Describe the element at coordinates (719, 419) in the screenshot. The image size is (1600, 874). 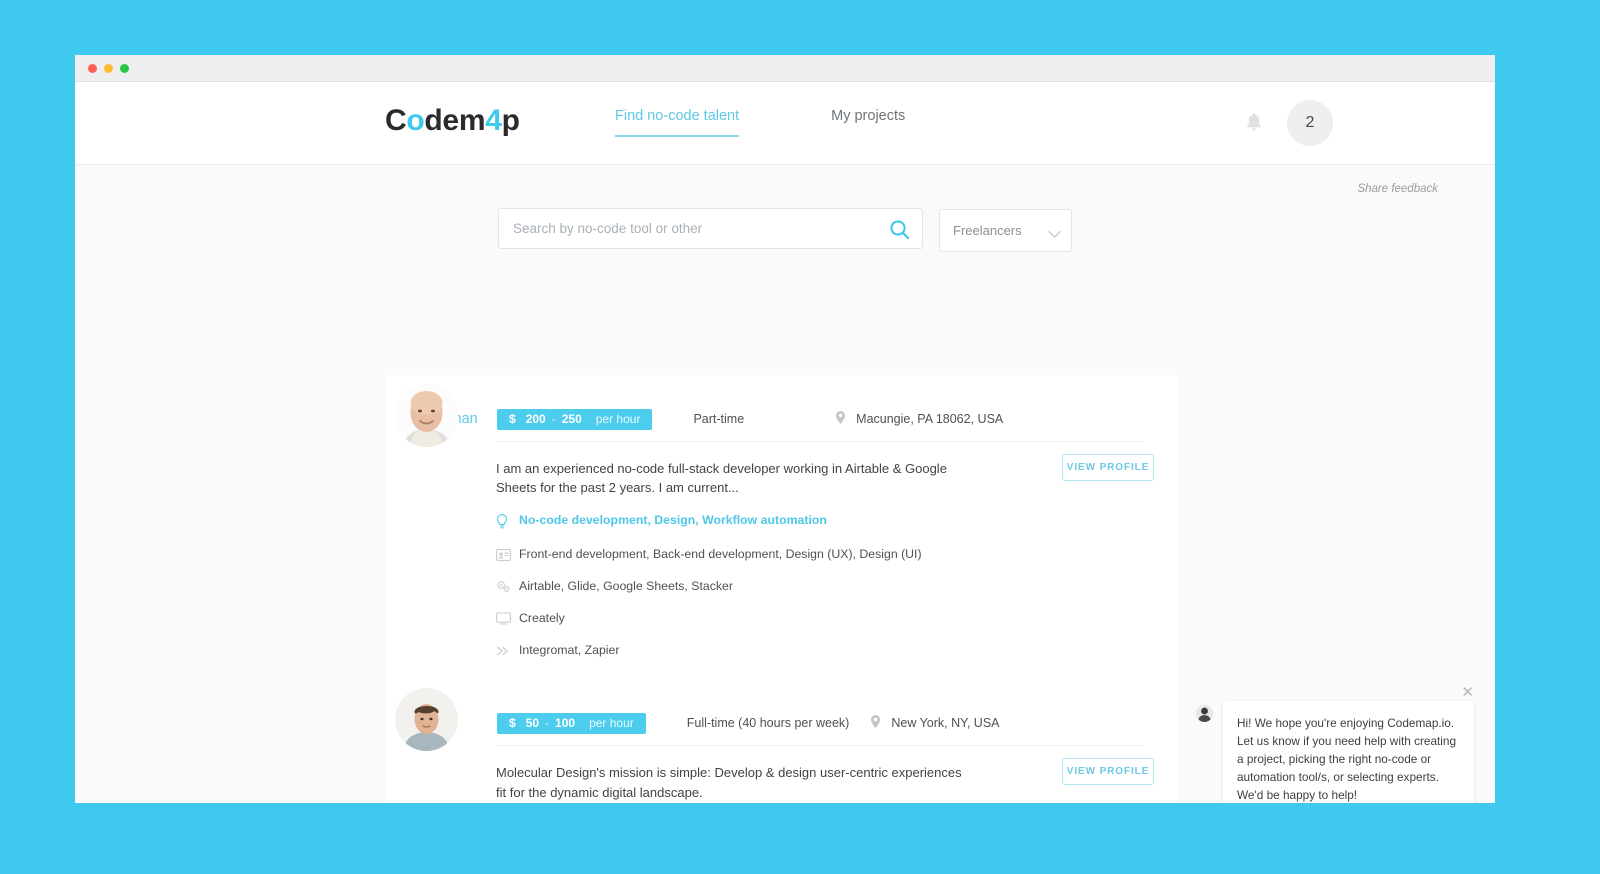
I see `availability-text: Part-time` at that location.